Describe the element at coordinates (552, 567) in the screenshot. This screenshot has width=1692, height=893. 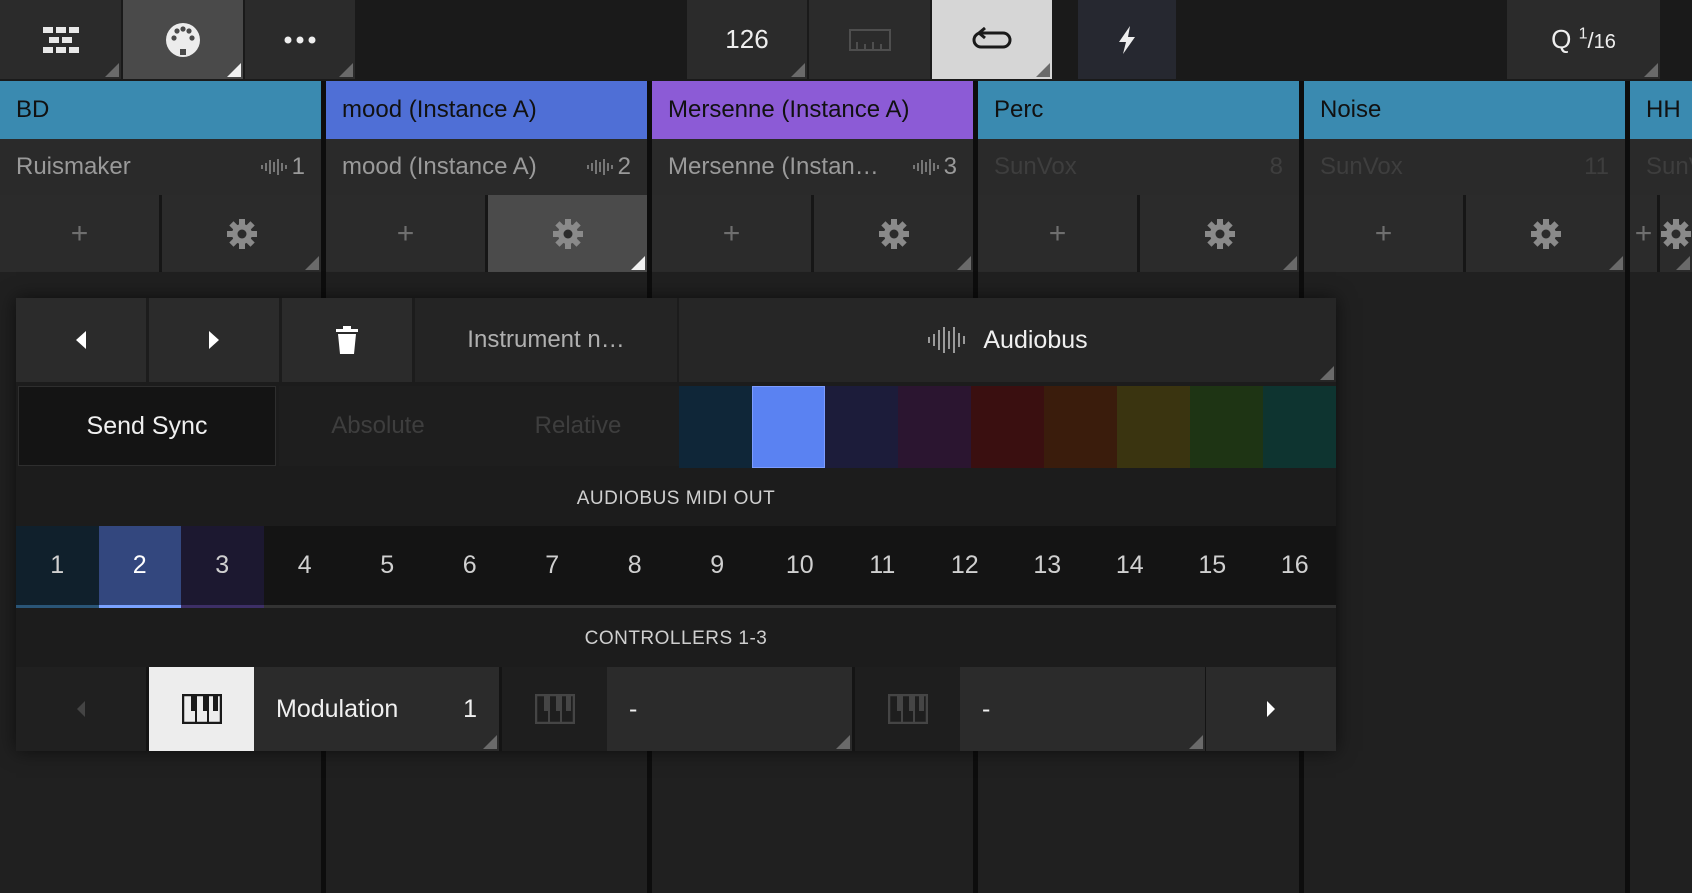
I see `midi-channel-button: 7` at that location.